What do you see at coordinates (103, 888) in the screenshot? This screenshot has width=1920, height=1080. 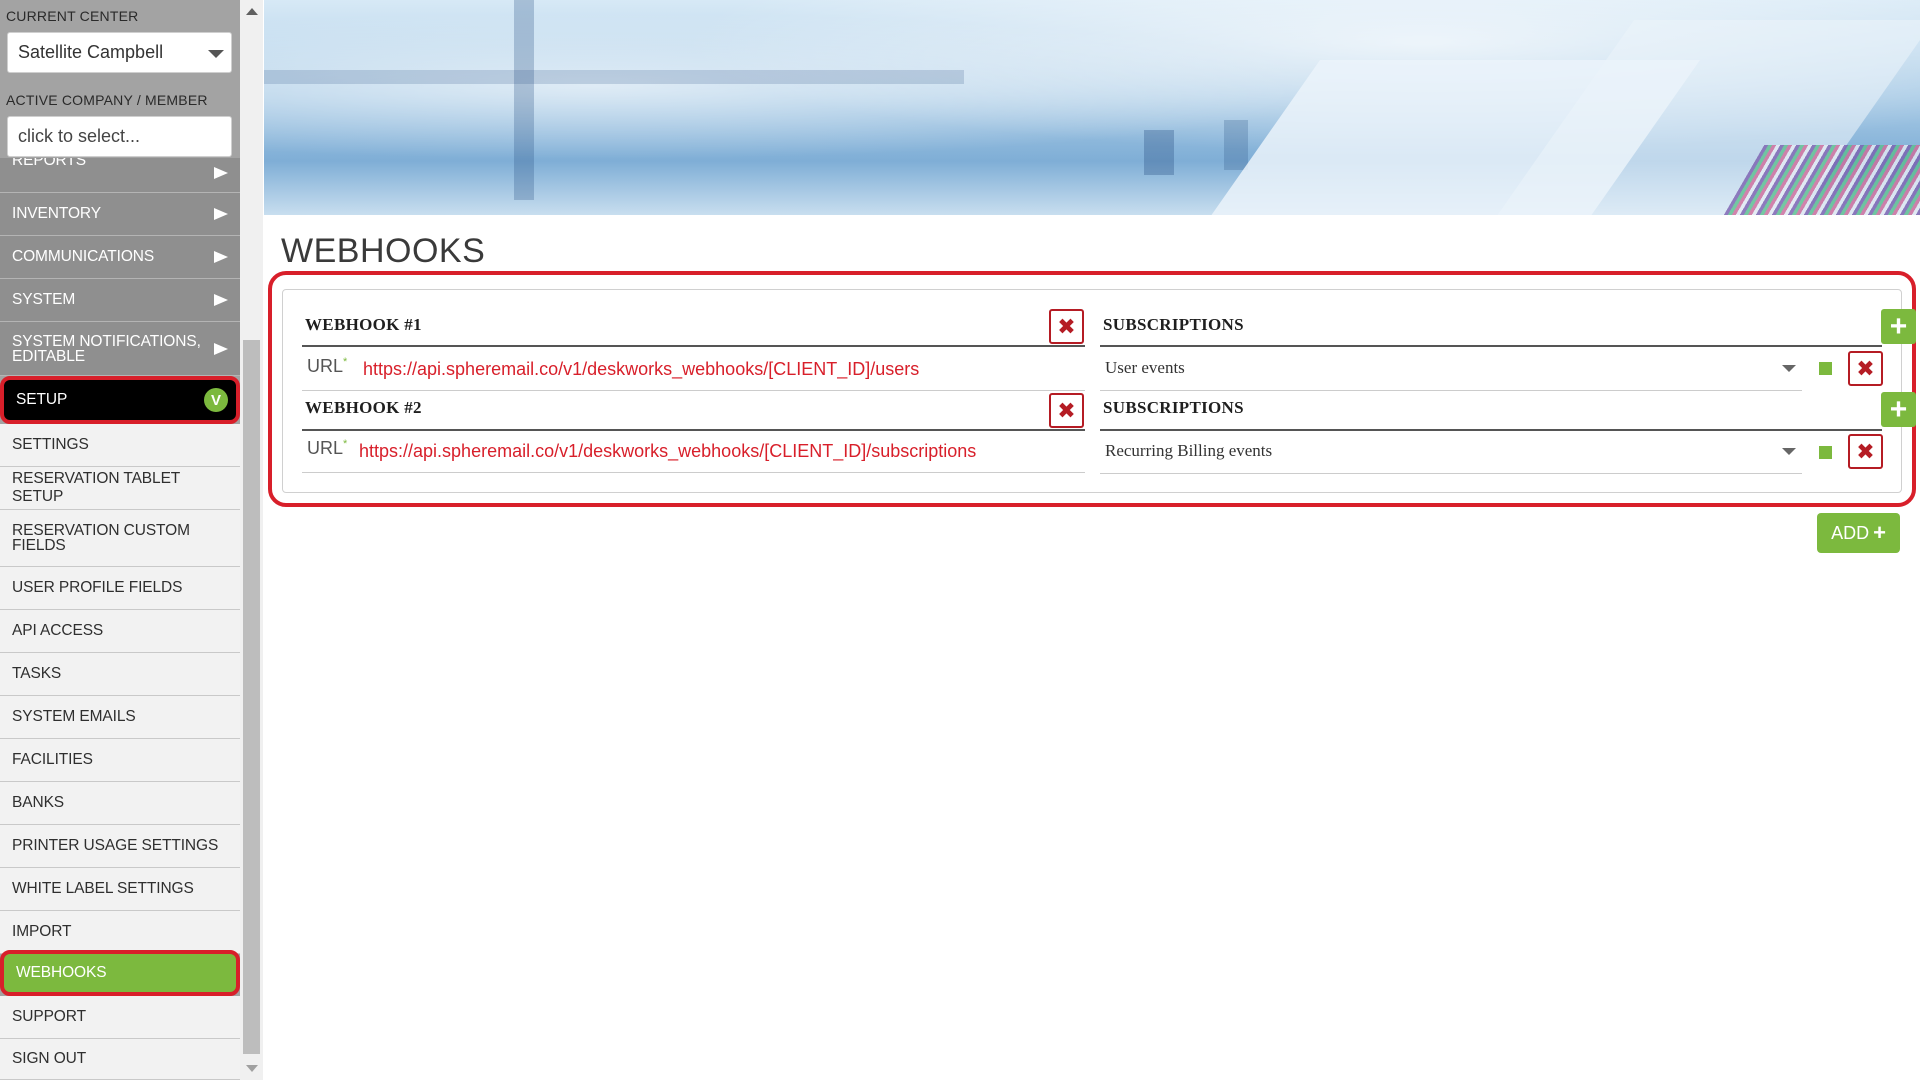 I see `sidebar-item-label: WHITE LABEL SETTINGS` at bounding box center [103, 888].